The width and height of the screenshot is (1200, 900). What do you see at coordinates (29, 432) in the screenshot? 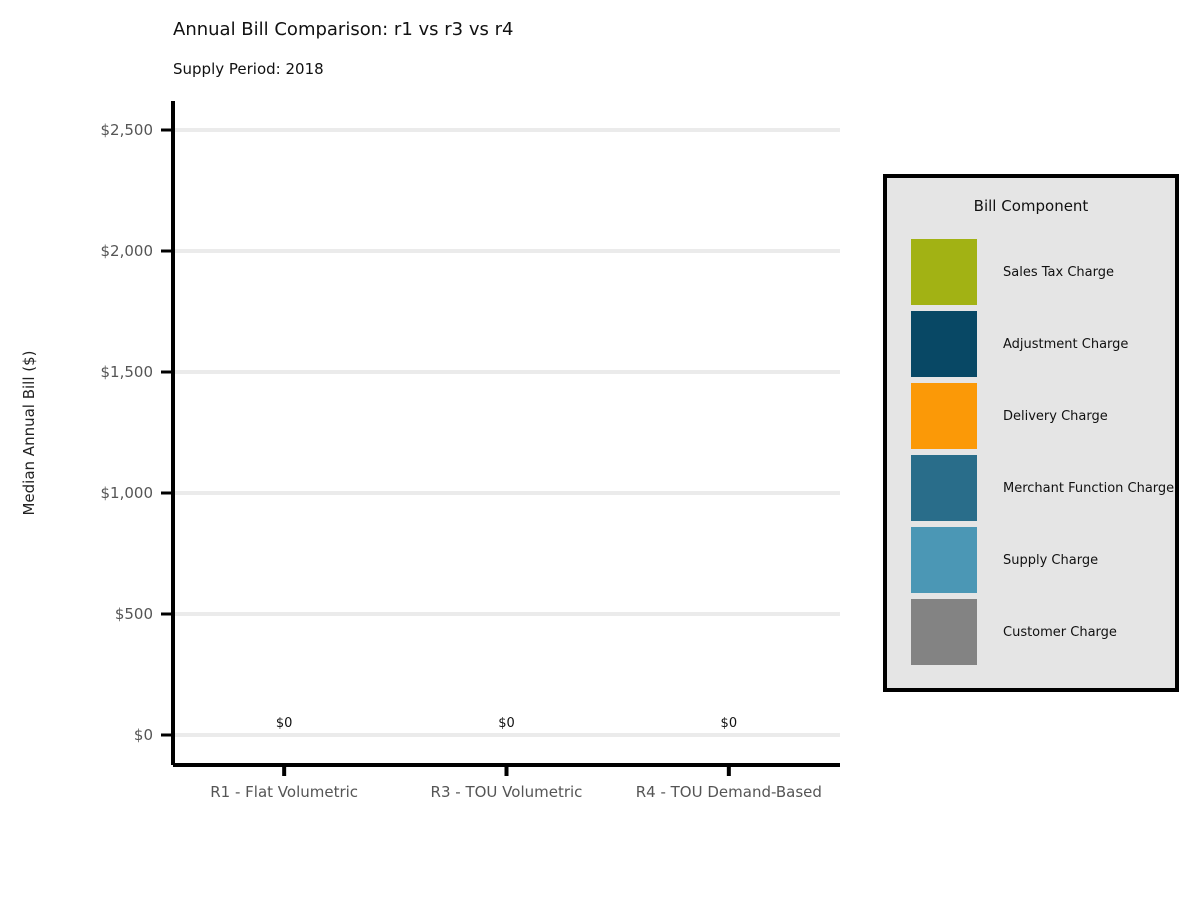
I see `y-axis-label: Median Annual Bill ($)` at bounding box center [29, 432].